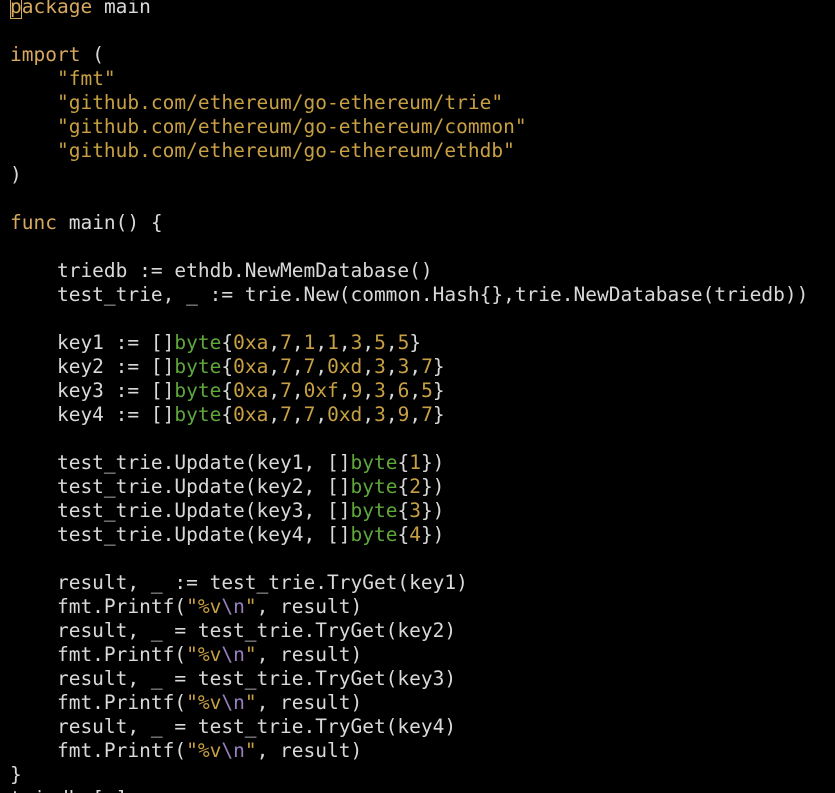 This screenshot has width=835, height=793. Describe the element at coordinates (409, 127) in the screenshot. I see `code-line: "github.com/ethereum/go-ethereum/common"` at that location.